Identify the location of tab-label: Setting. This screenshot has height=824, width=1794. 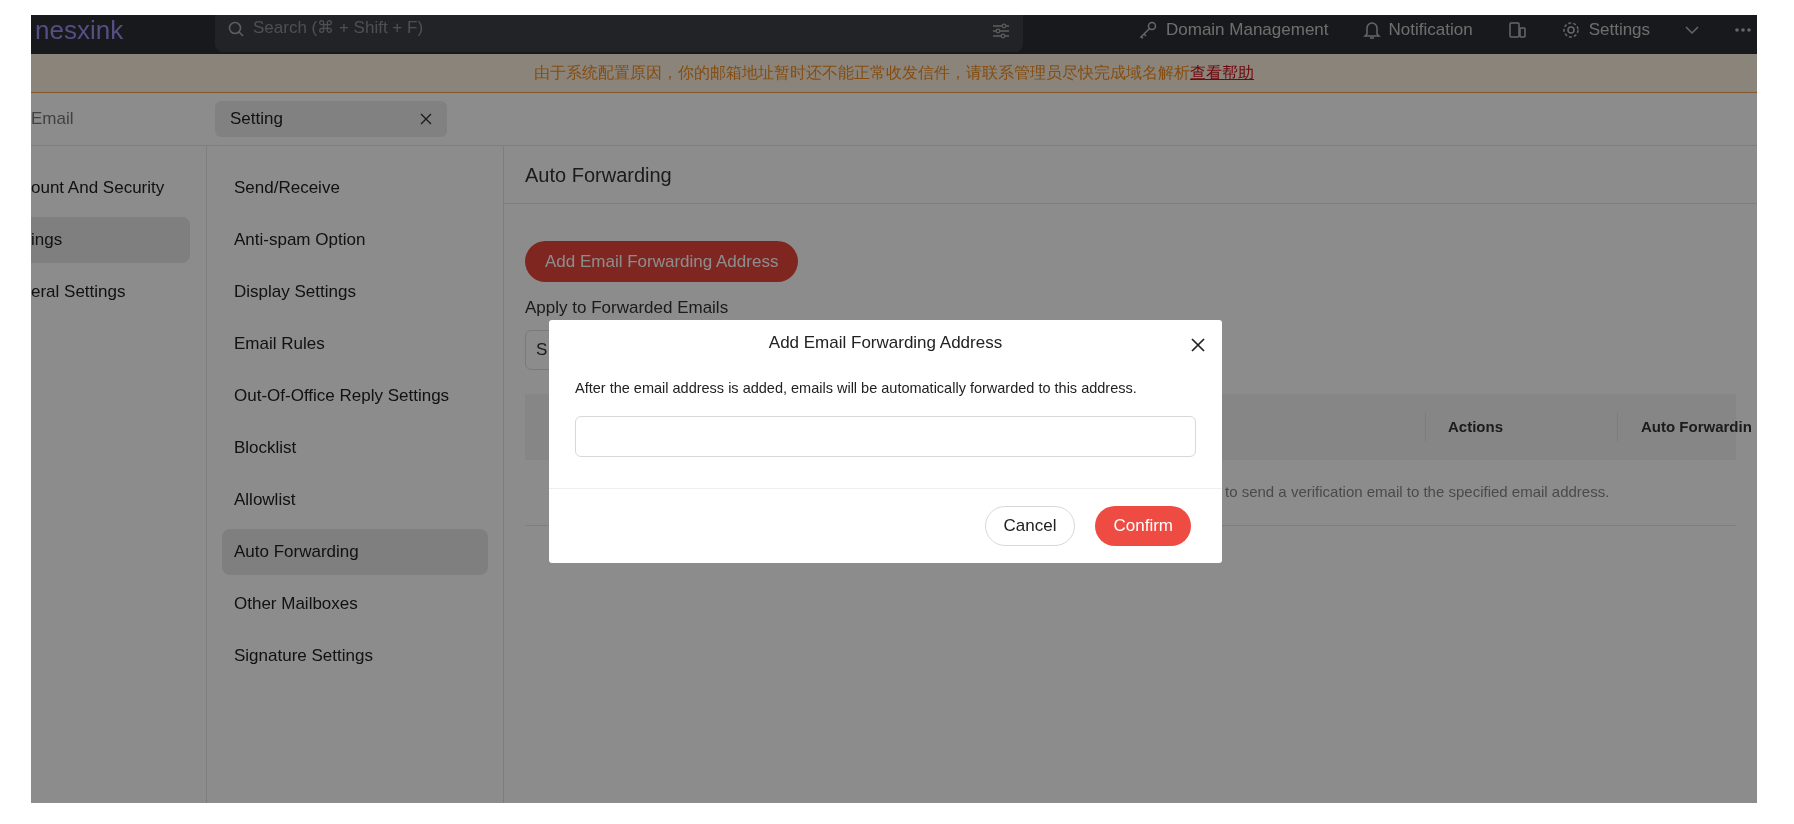
(256, 119).